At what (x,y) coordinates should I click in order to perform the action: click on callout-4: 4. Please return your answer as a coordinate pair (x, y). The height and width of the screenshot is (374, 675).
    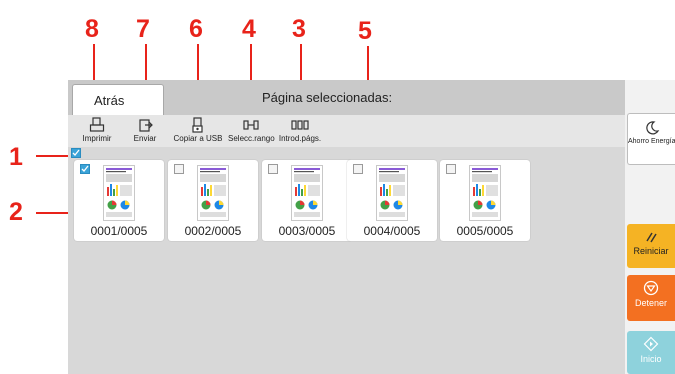
    Looking at the image, I should click on (249, 29).